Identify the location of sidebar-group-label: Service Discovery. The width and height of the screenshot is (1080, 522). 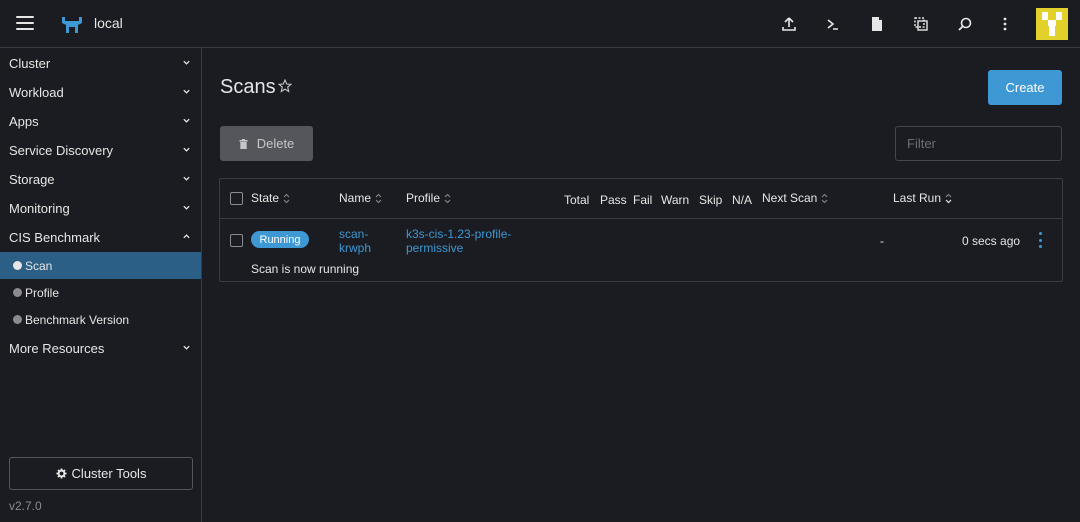
(61, 150).